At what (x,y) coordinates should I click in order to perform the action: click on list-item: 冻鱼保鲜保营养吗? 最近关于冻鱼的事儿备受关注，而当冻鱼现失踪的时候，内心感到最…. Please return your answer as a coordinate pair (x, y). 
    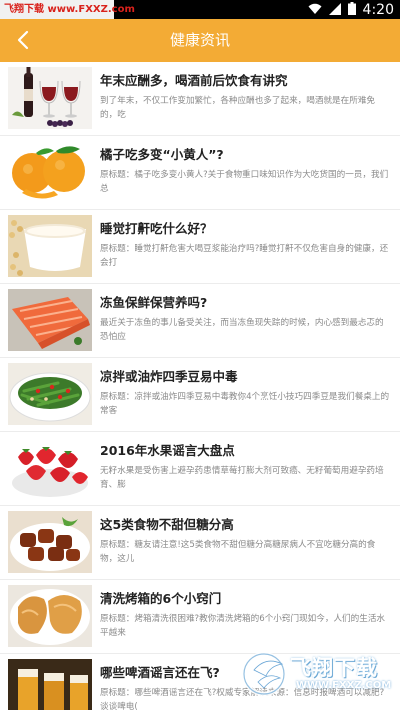
    Looking at the image, I should click on (200, 321).